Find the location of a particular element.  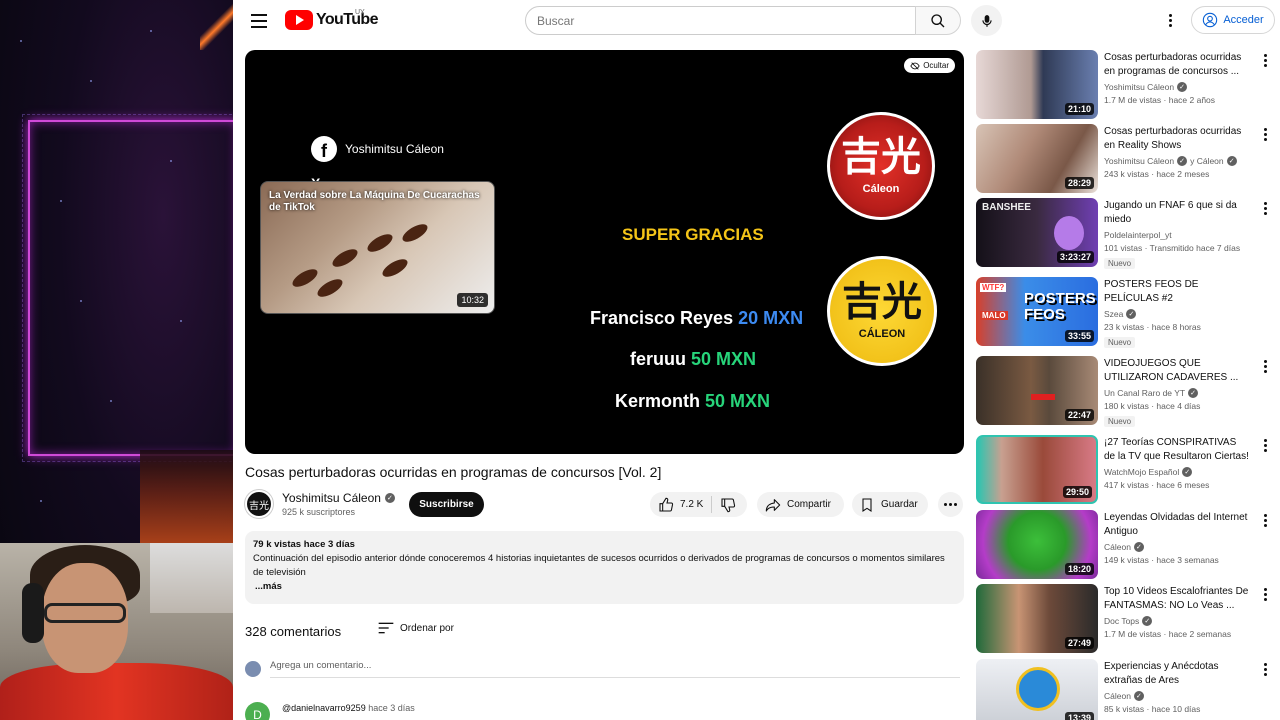

comment-time: hace 3 días is located at coordinates (391, 708).